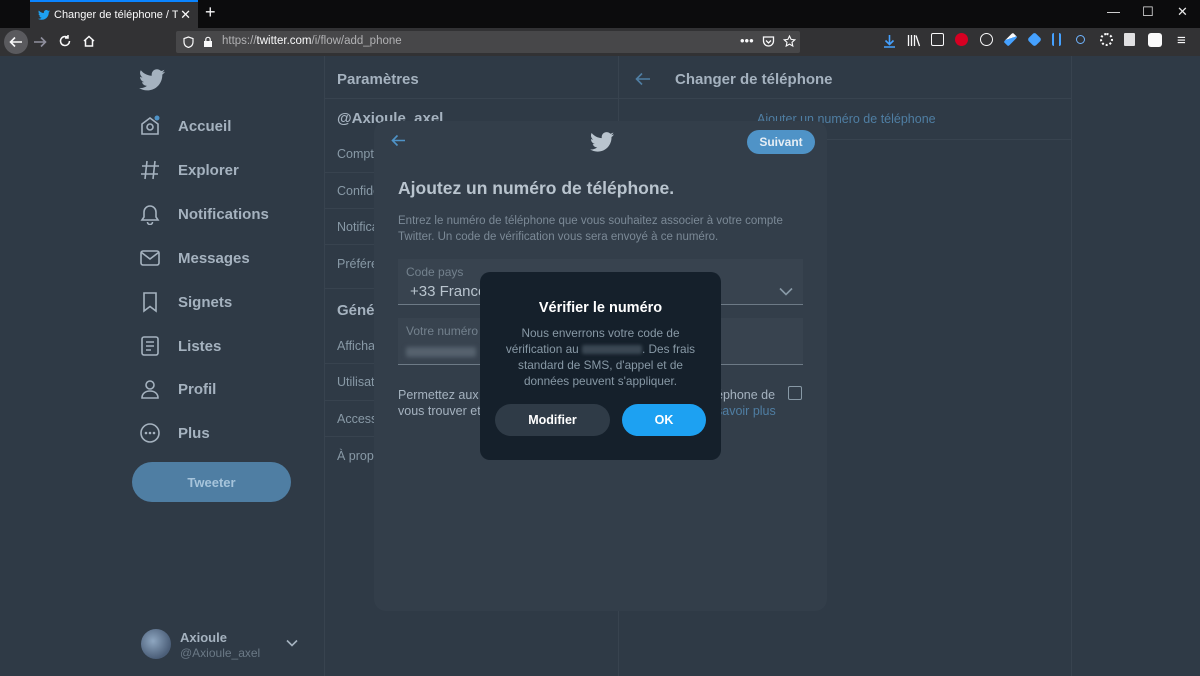 This screenshot has width=1200, height=676. I want to click on account-handle: @Axioule_axel, so click(220, 653).